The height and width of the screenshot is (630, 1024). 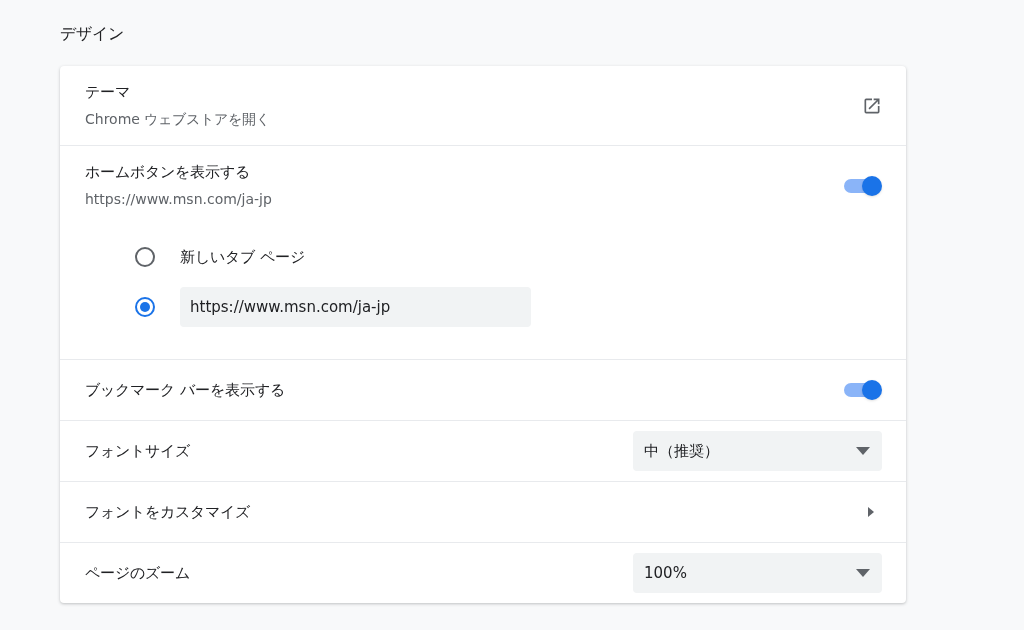 What do you see at coordinates (108, 92) in the screenshot?
I see `setting-label: テーマ` at bounding box center [108, 92].